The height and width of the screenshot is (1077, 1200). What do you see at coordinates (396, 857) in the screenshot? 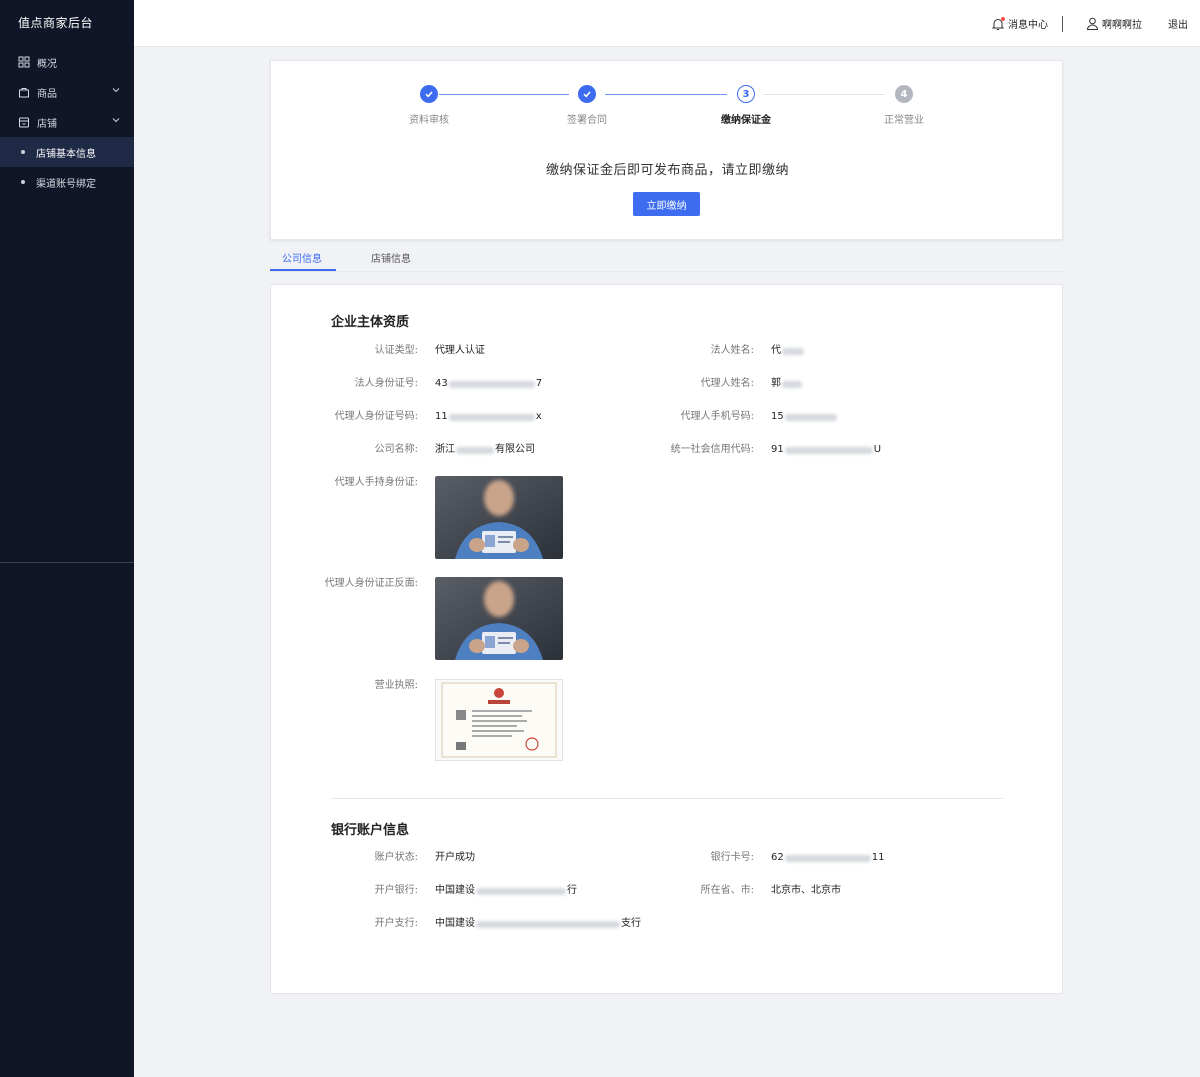
I see `account-status-label: 账户状态:` at bounding box center [396, 857].